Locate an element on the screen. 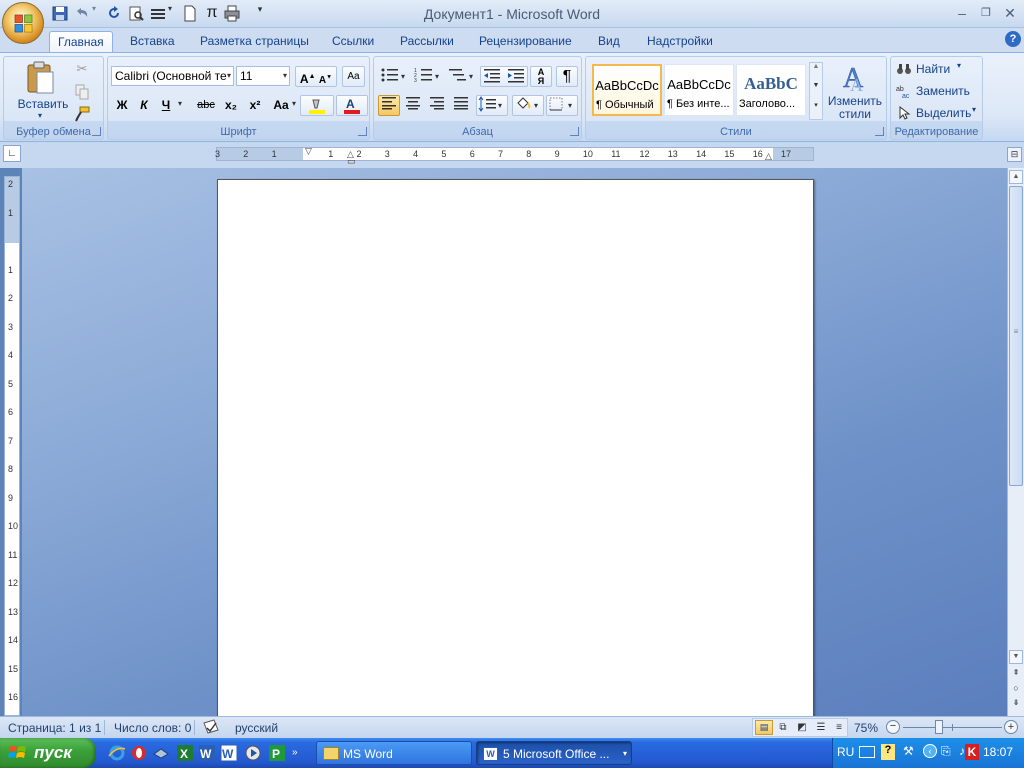  minimize-icon: – is located at coordinates (962, 13).